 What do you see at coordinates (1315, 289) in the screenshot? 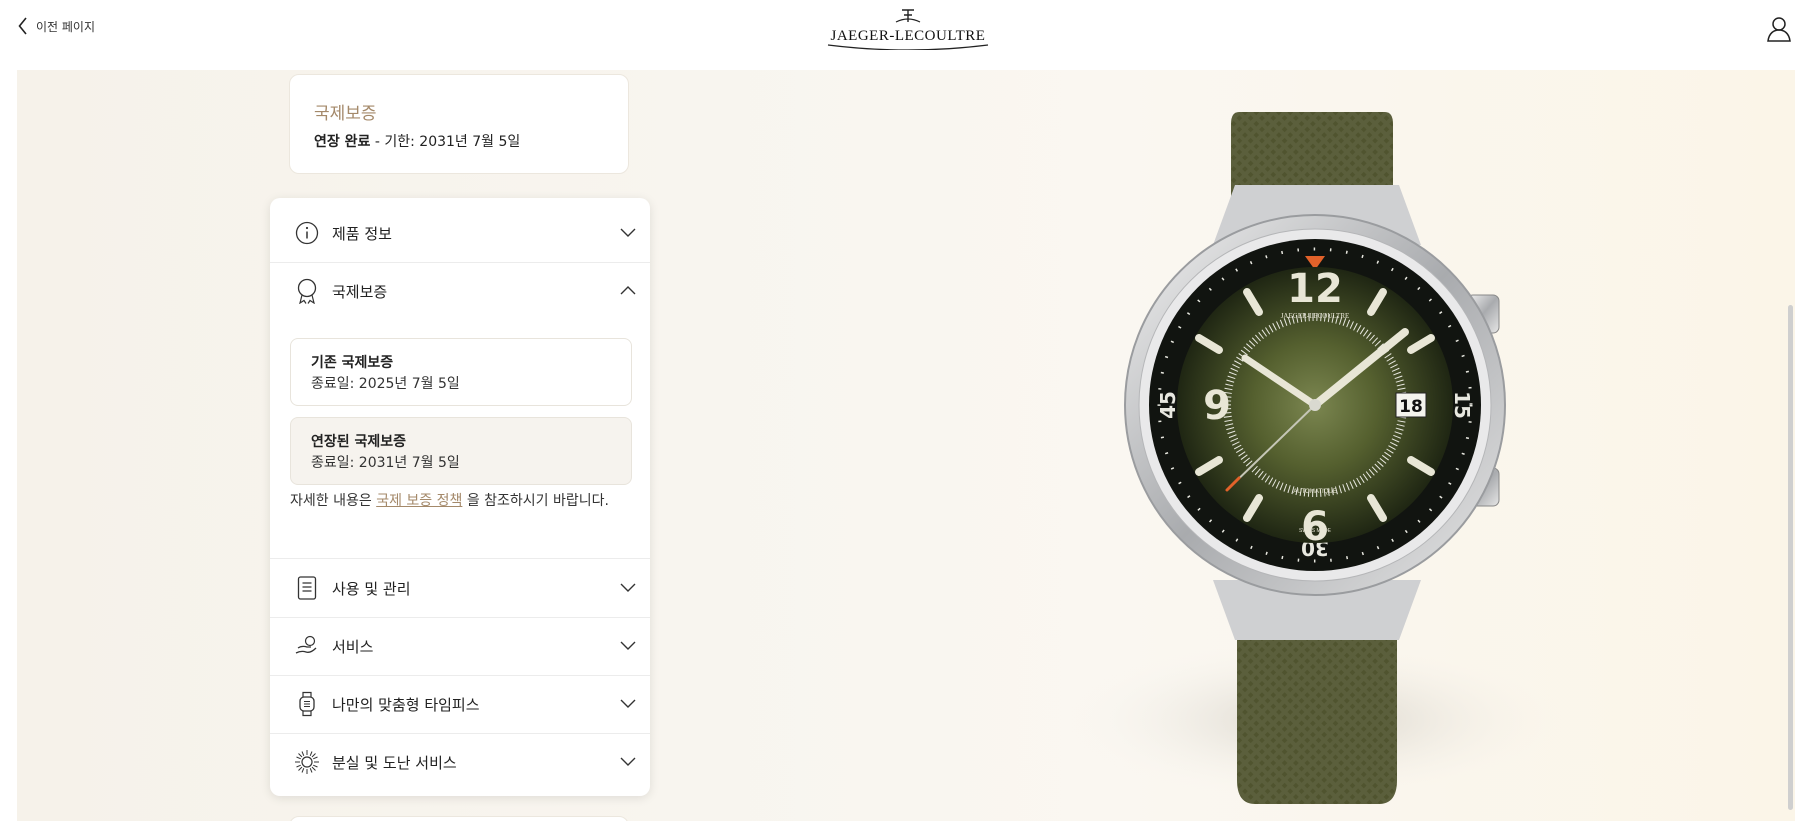
I see `dial-numeral-12: 12` at bounding box center [1315, 289].